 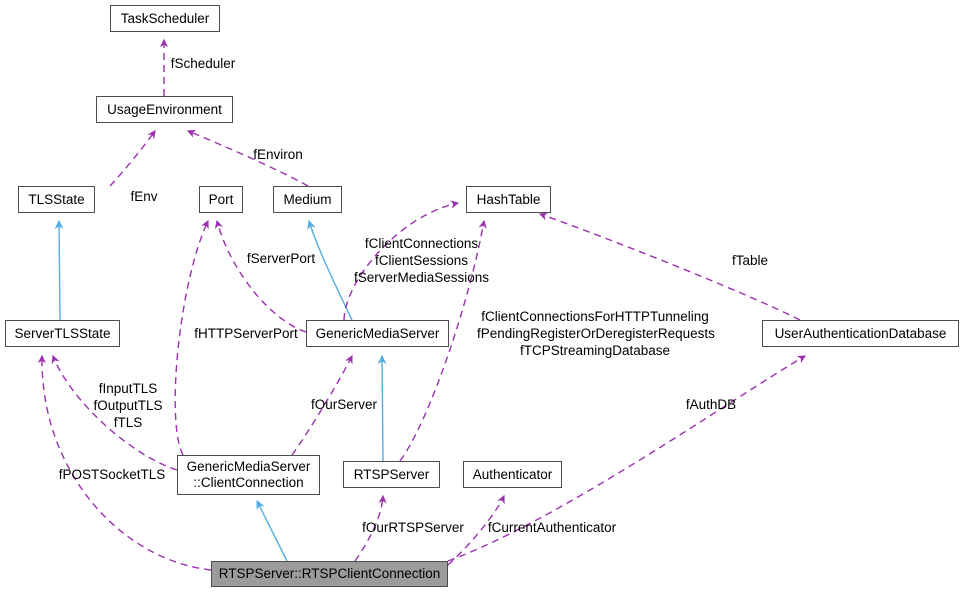 I want to click on uml-node-label: TaskScheduler, so click(x=165, y=18).